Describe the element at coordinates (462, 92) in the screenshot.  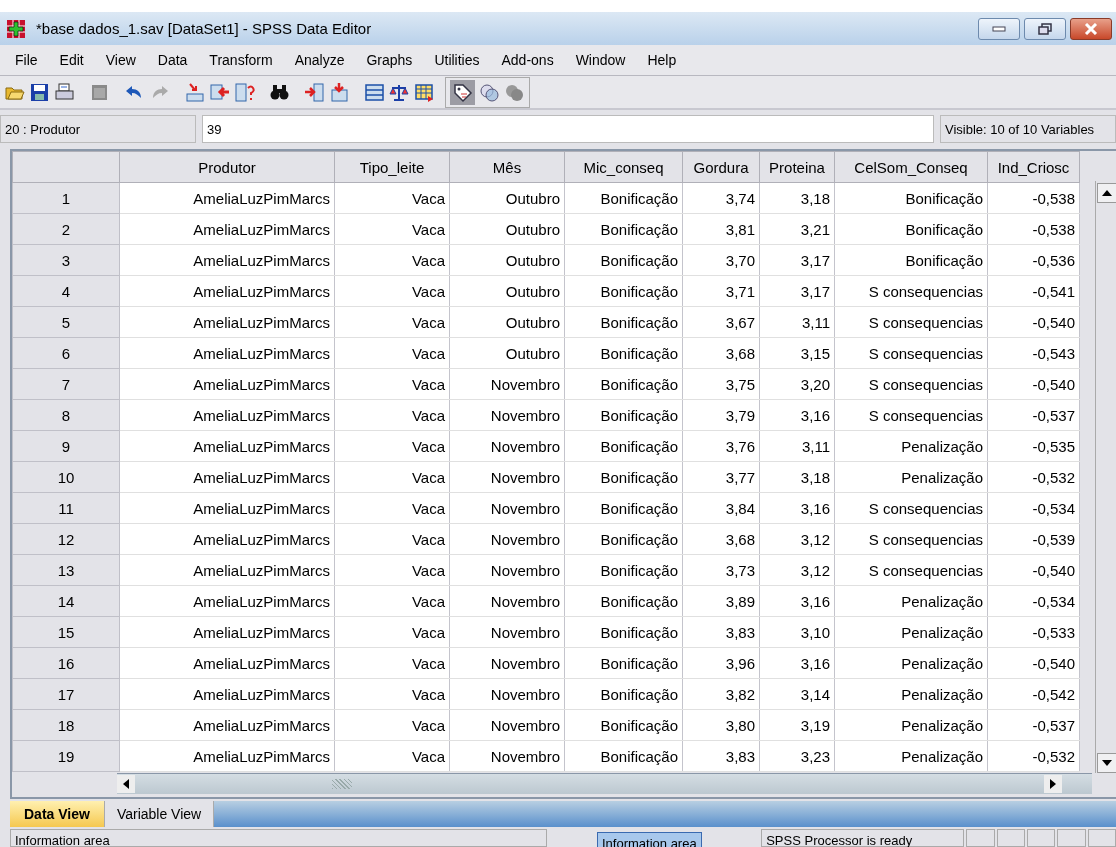
I see `tag-icon` at that location.